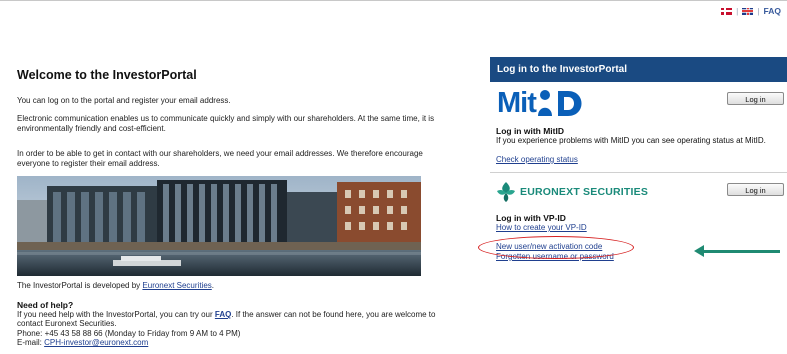  Describe the element at coordinates (219, 226) in the screenshot. I see `harbour-photo` at that location.